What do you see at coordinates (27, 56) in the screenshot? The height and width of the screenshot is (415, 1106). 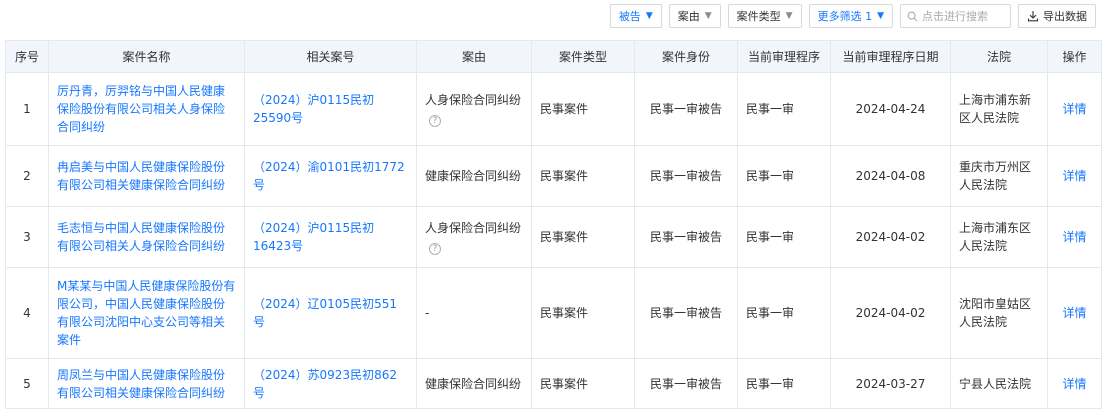 I see `header-index: 序号` at bounding box center [27, 56].